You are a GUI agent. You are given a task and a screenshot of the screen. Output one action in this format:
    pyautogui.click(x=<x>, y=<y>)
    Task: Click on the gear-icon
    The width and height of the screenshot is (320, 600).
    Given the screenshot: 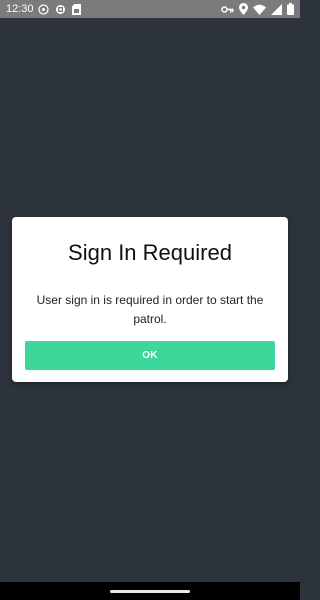 What is the action you would take?
    pyautogui.click(x=60, y=9)
    